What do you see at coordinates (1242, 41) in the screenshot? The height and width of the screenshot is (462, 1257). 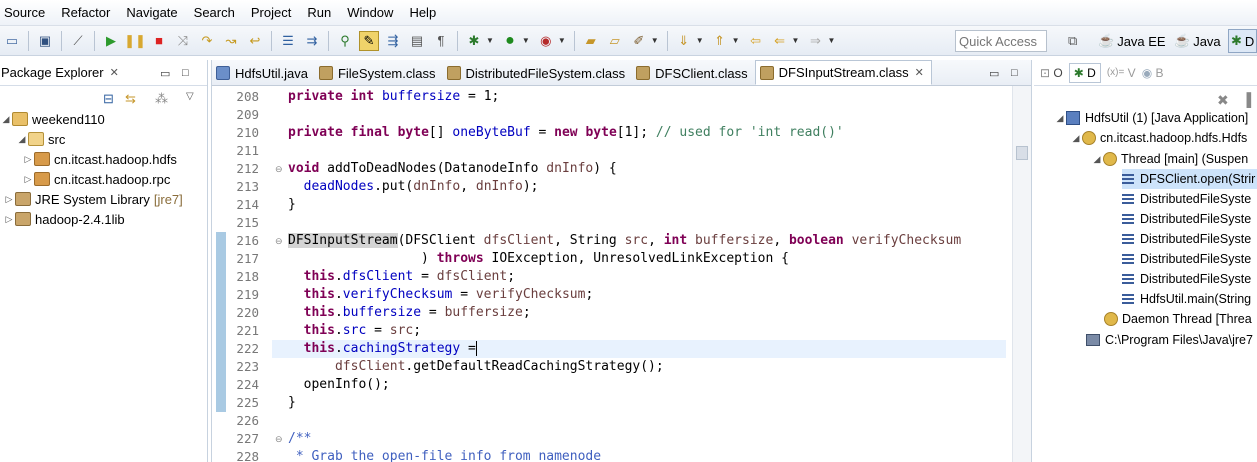 I see `perspective-debug: ✱ D` at bounding box center [1242, 41].